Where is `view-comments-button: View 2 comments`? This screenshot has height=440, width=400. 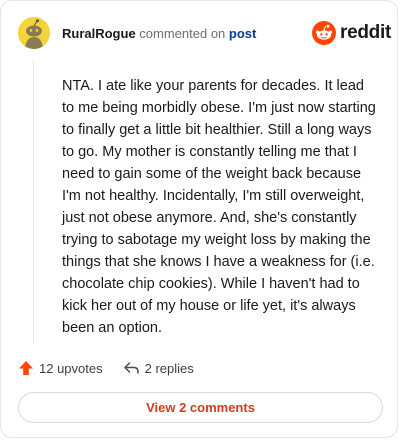
view-comments-button: View 2 comments is located at coordinates (200, 407).